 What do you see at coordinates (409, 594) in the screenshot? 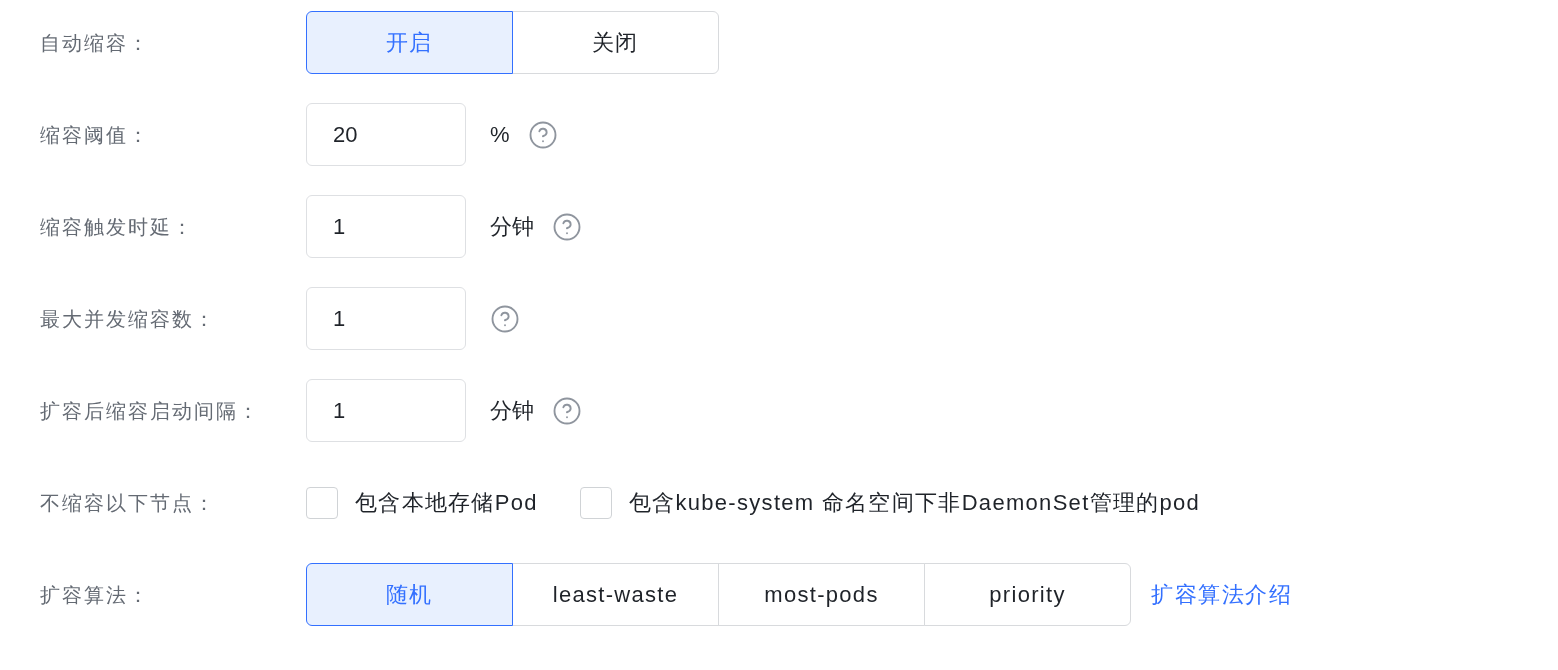
I see `segment-option: 随机` at bounding box center [409, 594].